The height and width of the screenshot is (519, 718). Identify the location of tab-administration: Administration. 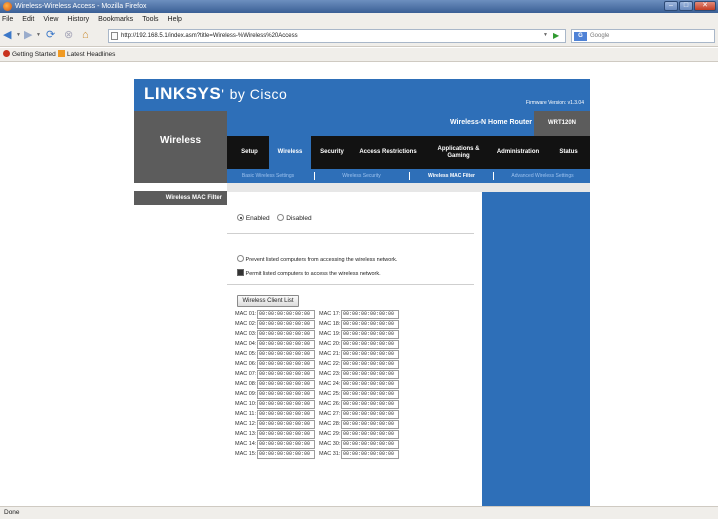
(518, 152).